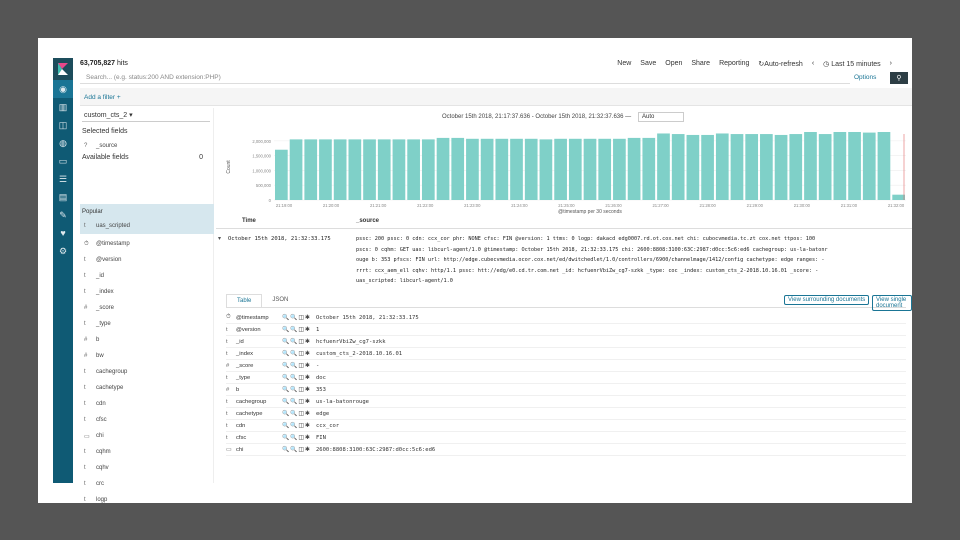  I want to click on field-item: t cqhm, so click(148, 452).